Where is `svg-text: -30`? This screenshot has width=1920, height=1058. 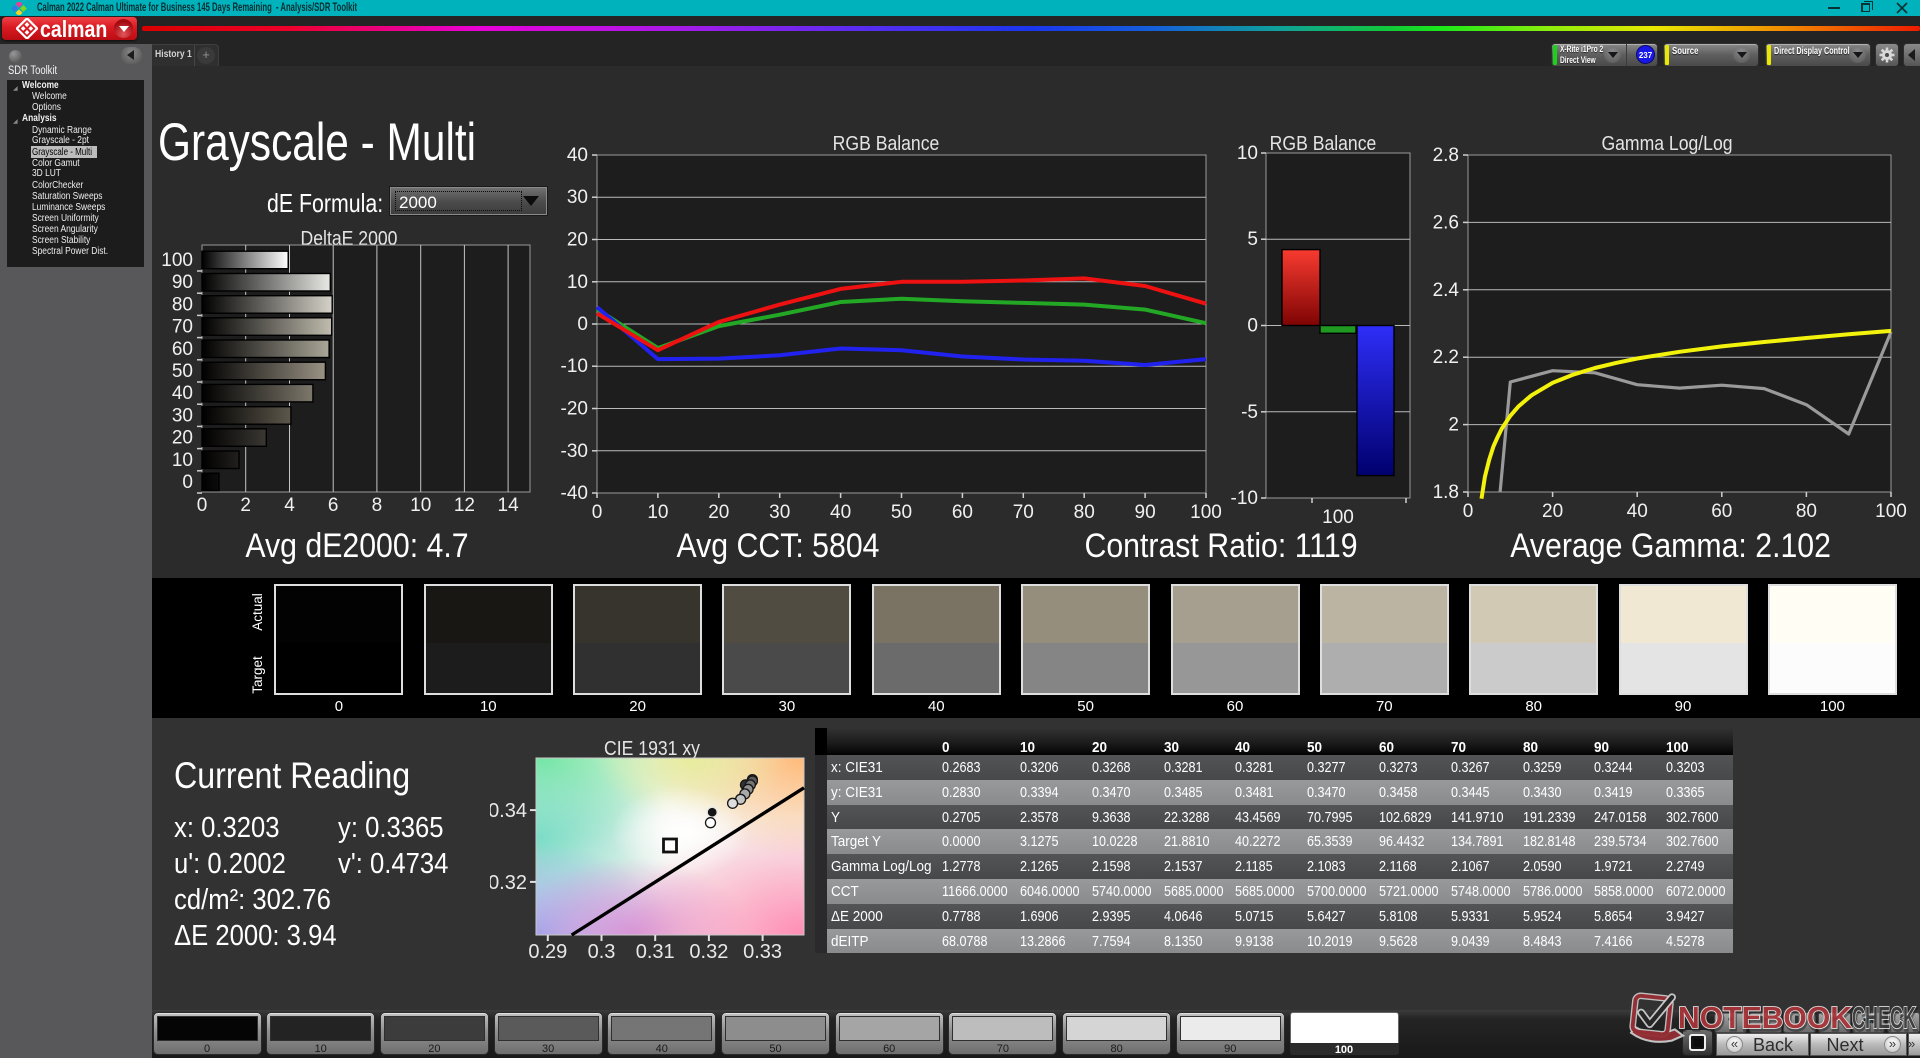 svg-text: -30 is located at coordinates (574, 451).